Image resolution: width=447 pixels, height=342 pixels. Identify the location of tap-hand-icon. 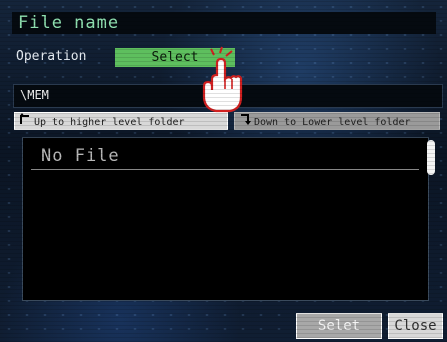
(222, 80).